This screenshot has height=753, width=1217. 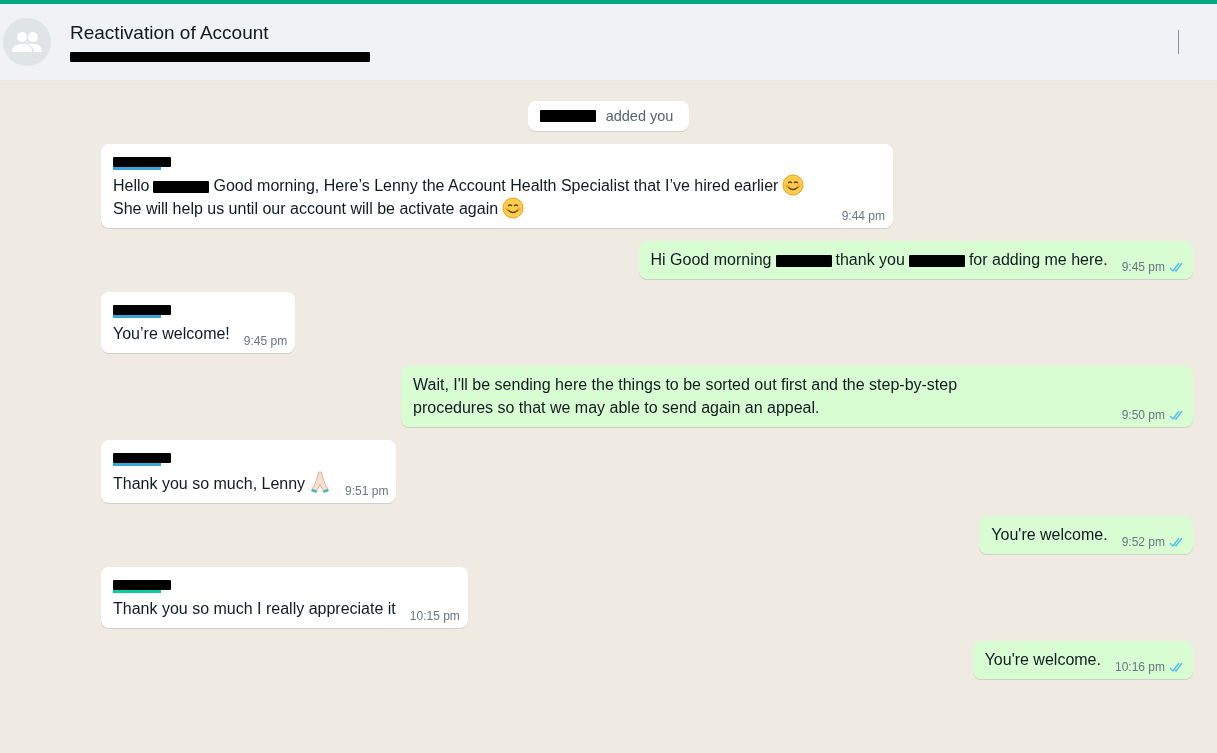 What do you see at coordinates (209, 484) in the screenshot?
I see `message-text: Thank you so much, Lenny` at bounding box center [209, 484].